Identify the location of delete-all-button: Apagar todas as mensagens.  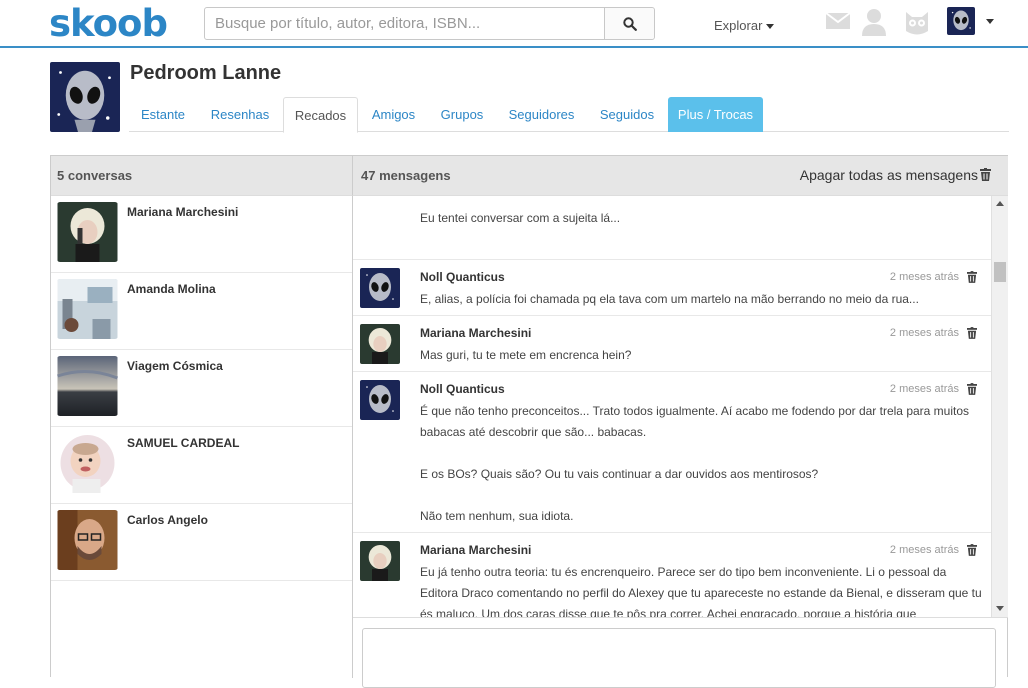
(889, 175).